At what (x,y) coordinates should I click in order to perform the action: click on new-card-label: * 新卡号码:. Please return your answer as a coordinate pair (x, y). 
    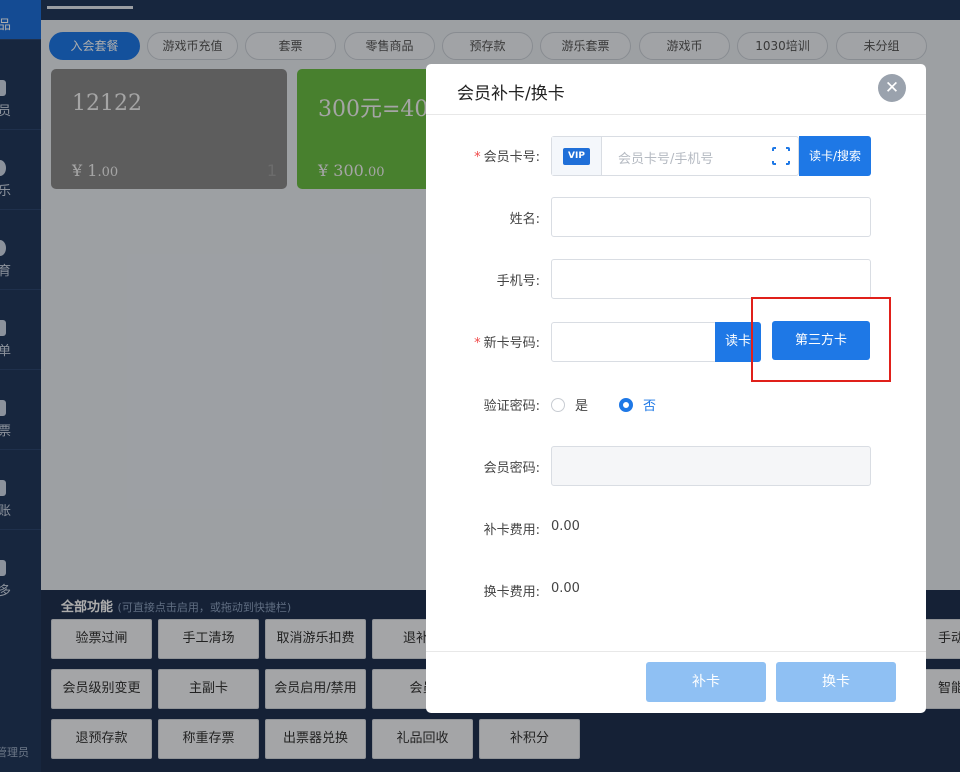
    Looking at the image, I should click on (507, 343).